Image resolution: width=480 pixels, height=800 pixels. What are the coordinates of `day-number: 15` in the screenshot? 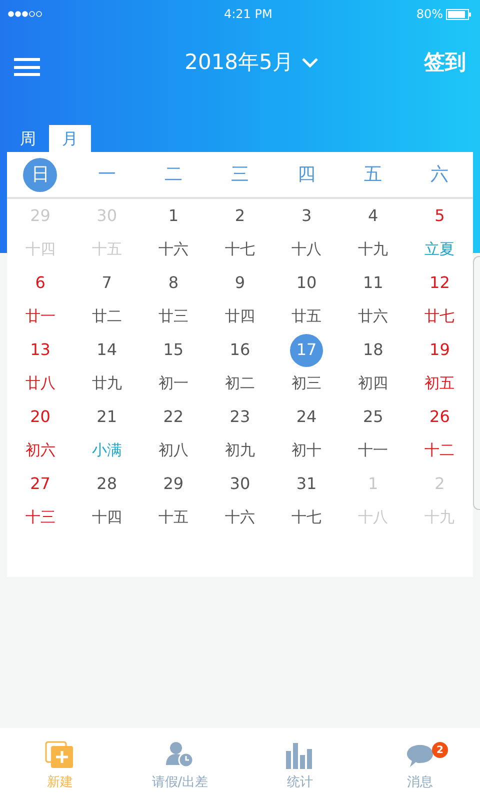 It's located at (173, 350).